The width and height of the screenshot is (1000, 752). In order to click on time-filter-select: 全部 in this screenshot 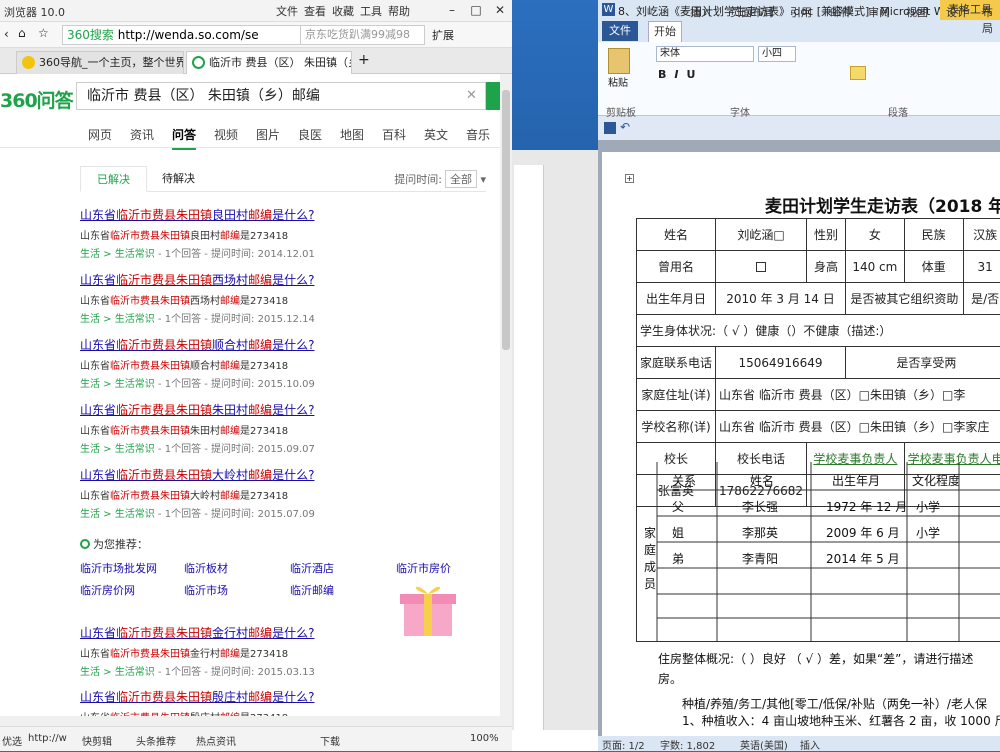, I will do `click(461, 179)`.